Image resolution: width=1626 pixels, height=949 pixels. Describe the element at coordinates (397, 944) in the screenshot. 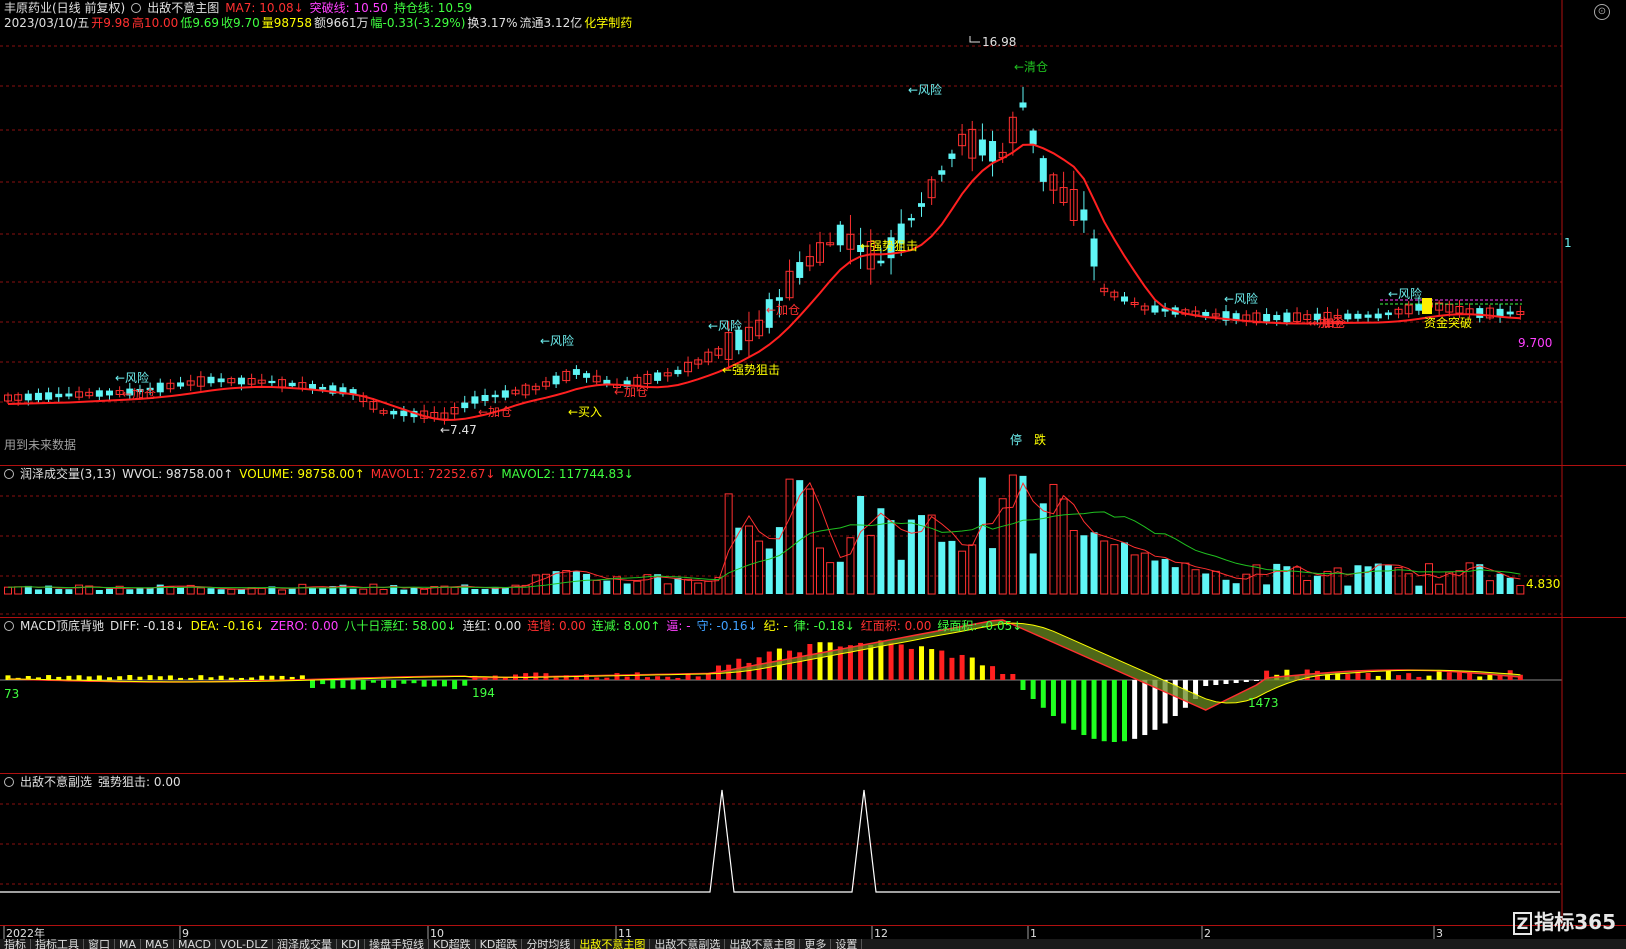

I see `tab-item: 操盘手短线` at that location.